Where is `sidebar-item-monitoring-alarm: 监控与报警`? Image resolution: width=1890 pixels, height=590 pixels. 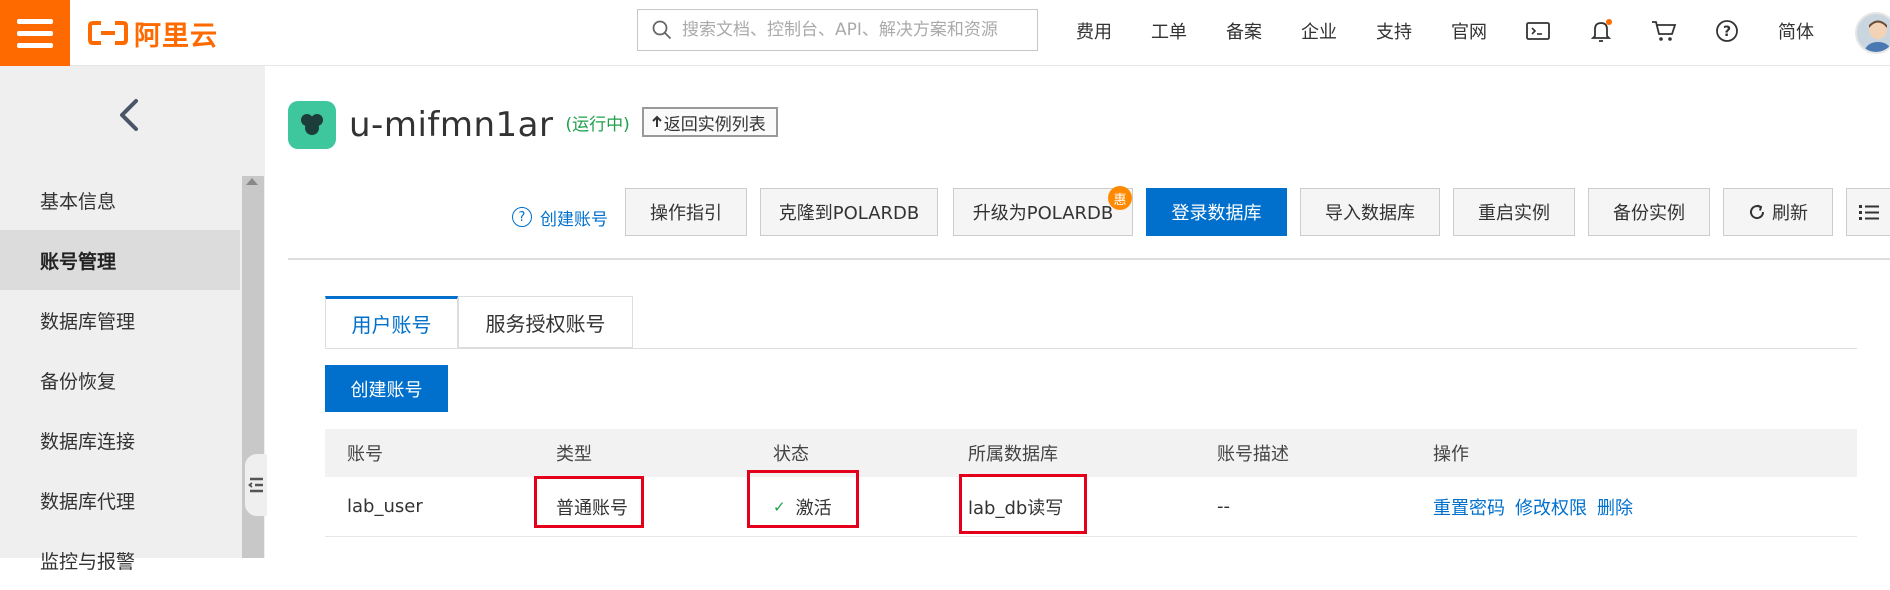
sidebar-item-monitoring-alarm: 监控与报警 is located at coordinates (120, 560).